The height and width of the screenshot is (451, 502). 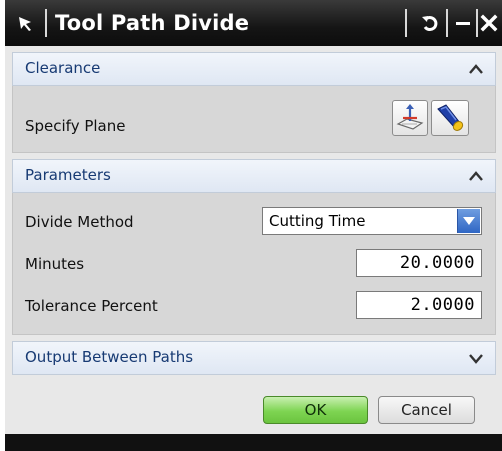 What do you see at coordinates (55, 264) in the screenshot?
I see `minutes-label: Minutes` at bounding box center [55, 264].